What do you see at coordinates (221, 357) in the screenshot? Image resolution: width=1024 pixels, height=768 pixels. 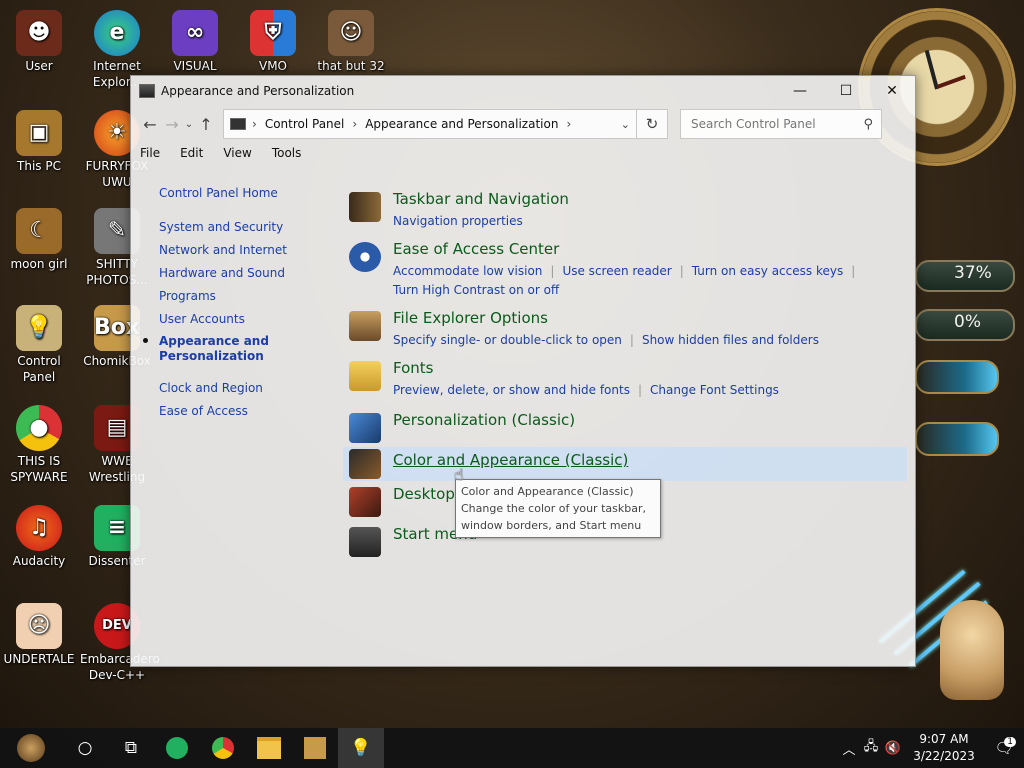 I see `sidebar-item-appearance-active: Appearance and Personalization` at bounding box center [221, 357].